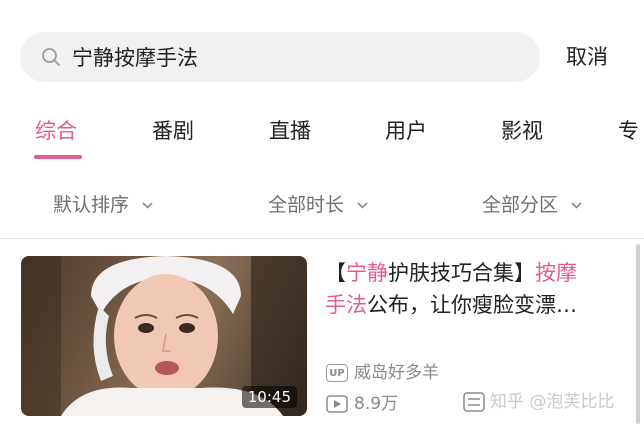  I want to click on view-count: 8.9万, so click(376, 404).